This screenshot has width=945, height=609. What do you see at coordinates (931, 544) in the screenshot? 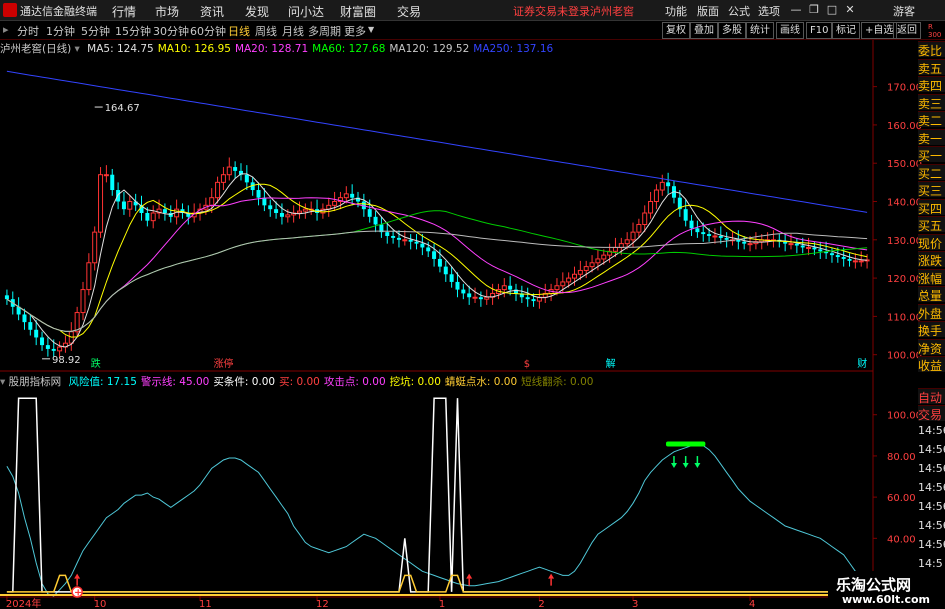
I see `panel-time-6: 14:56` at bounding box center [931, 544].